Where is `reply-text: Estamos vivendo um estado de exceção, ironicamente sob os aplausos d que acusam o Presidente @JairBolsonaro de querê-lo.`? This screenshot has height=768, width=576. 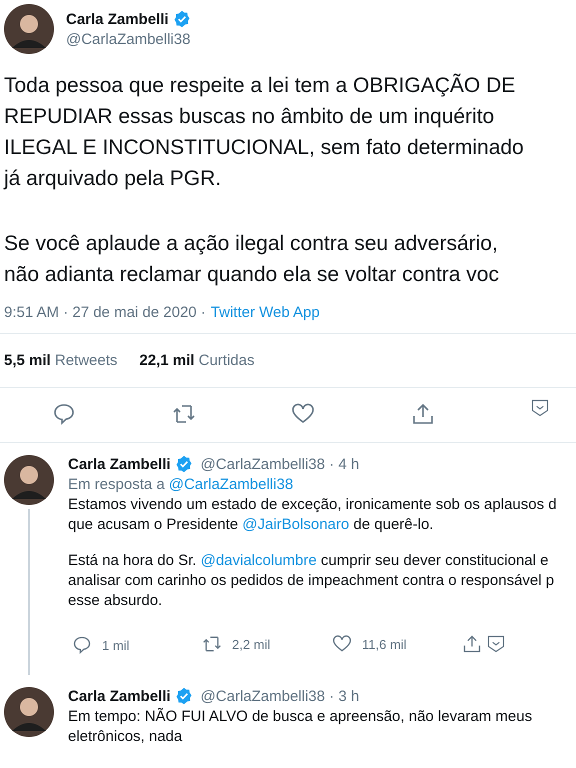 reply-text: Estamos vivendo um estado de exceção, ironicamente sob os aplausos d que acusam o Presidente @JairBolsonaro de querê-lo. is located at coordinates (313, 515).